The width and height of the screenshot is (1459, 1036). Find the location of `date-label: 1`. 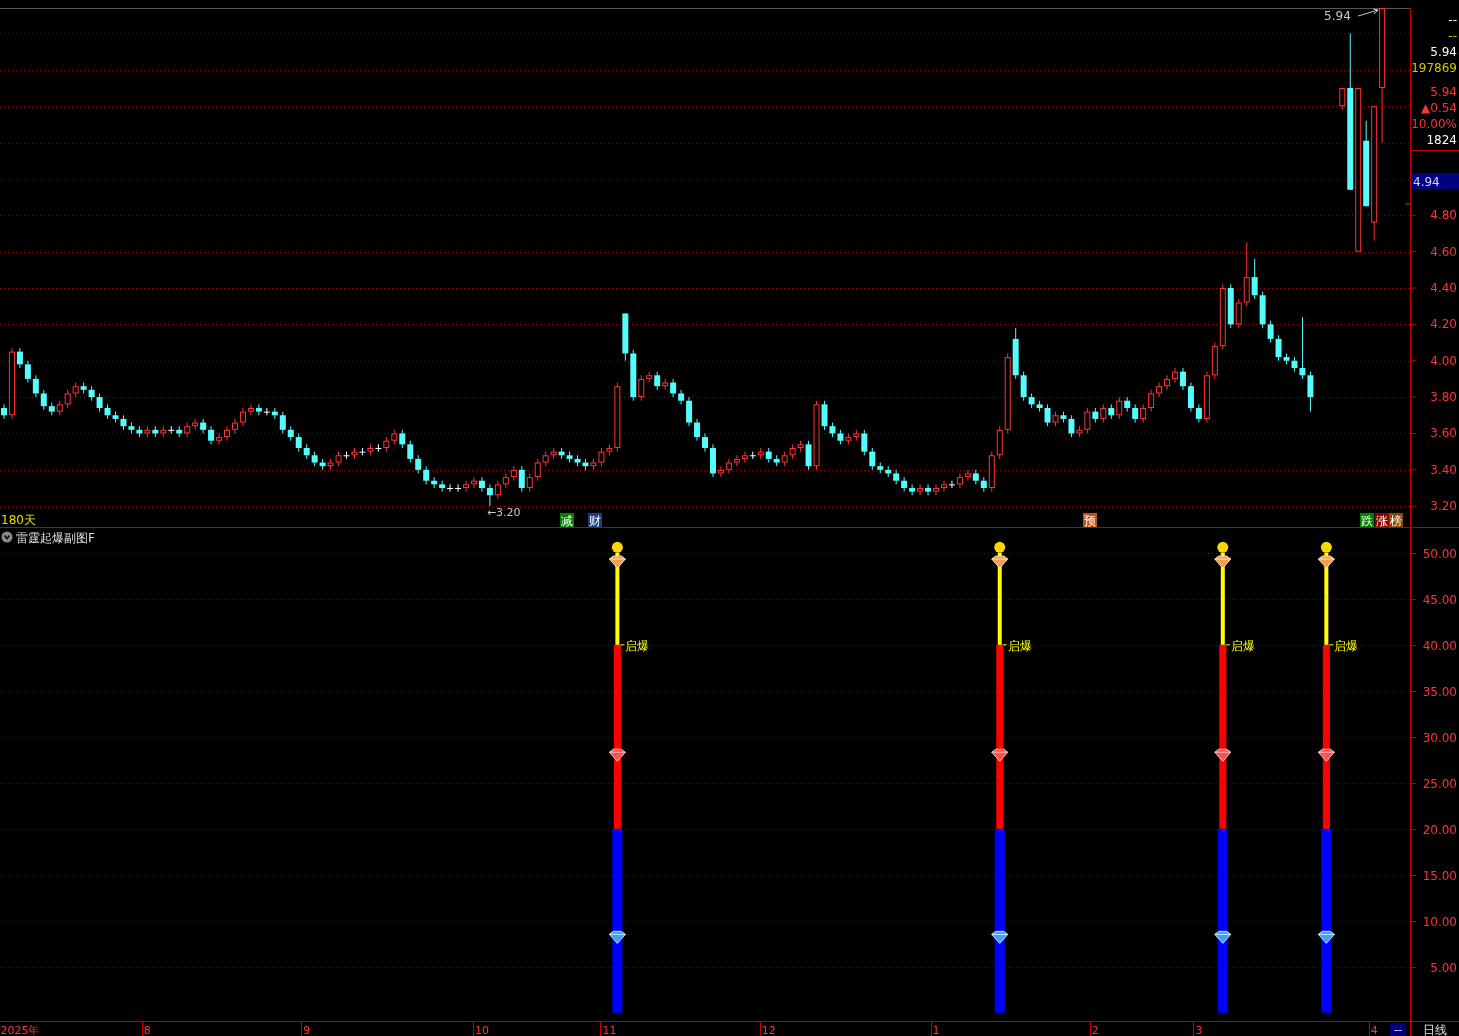

date-label: 1 is located at coordinates (936, 1029).